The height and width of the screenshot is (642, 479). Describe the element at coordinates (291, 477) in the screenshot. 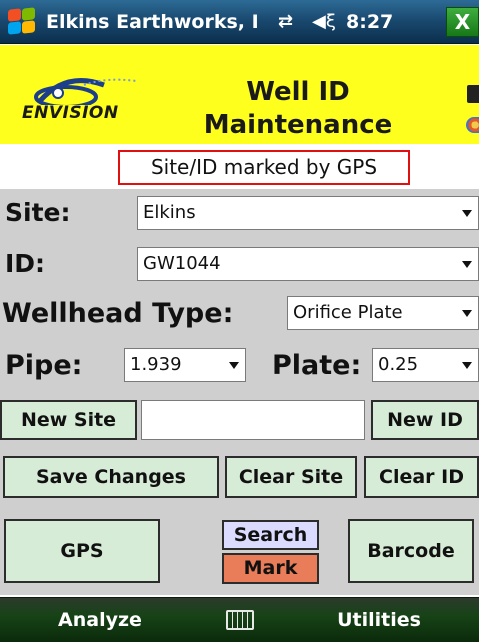

I see `clear-site-button: Clear Site` at that location.